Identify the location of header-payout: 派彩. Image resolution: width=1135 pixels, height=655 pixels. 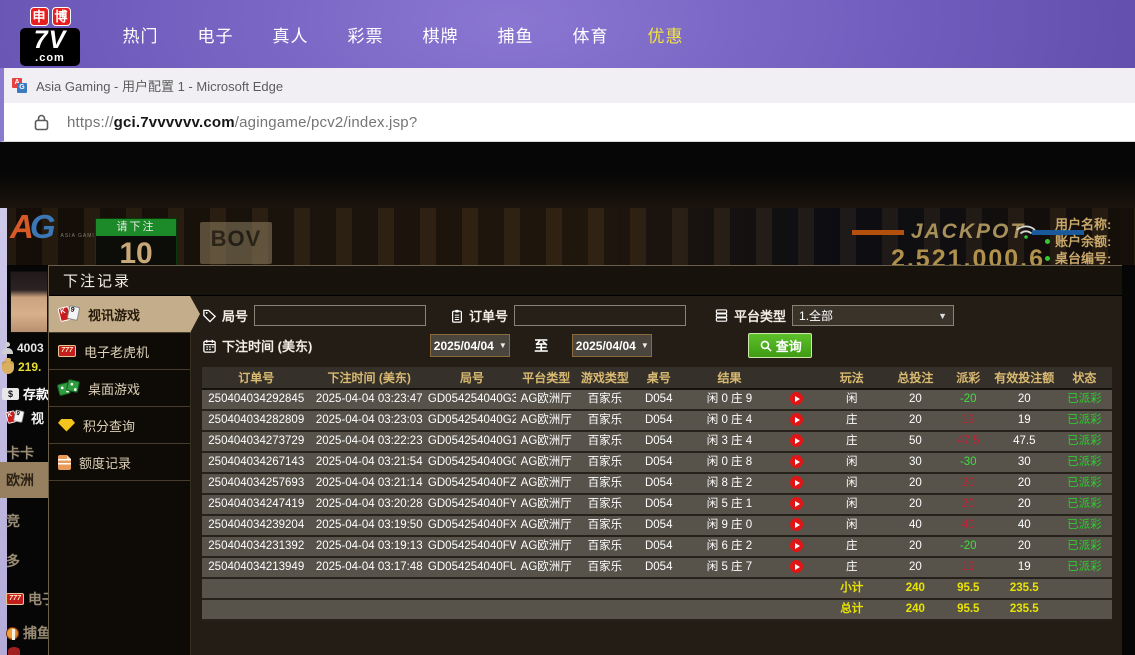
(968, 378).